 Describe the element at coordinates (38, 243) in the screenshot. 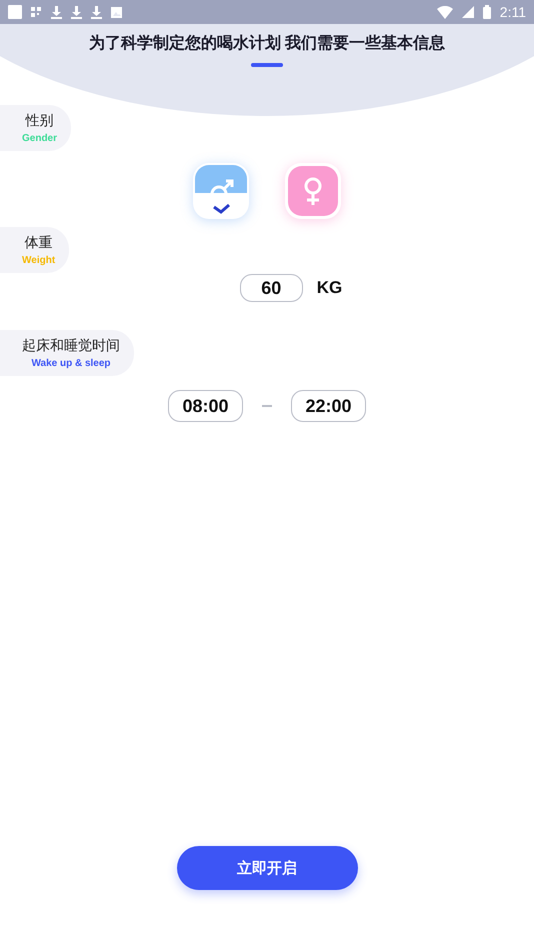

I see `section-label: 体重` at that location.